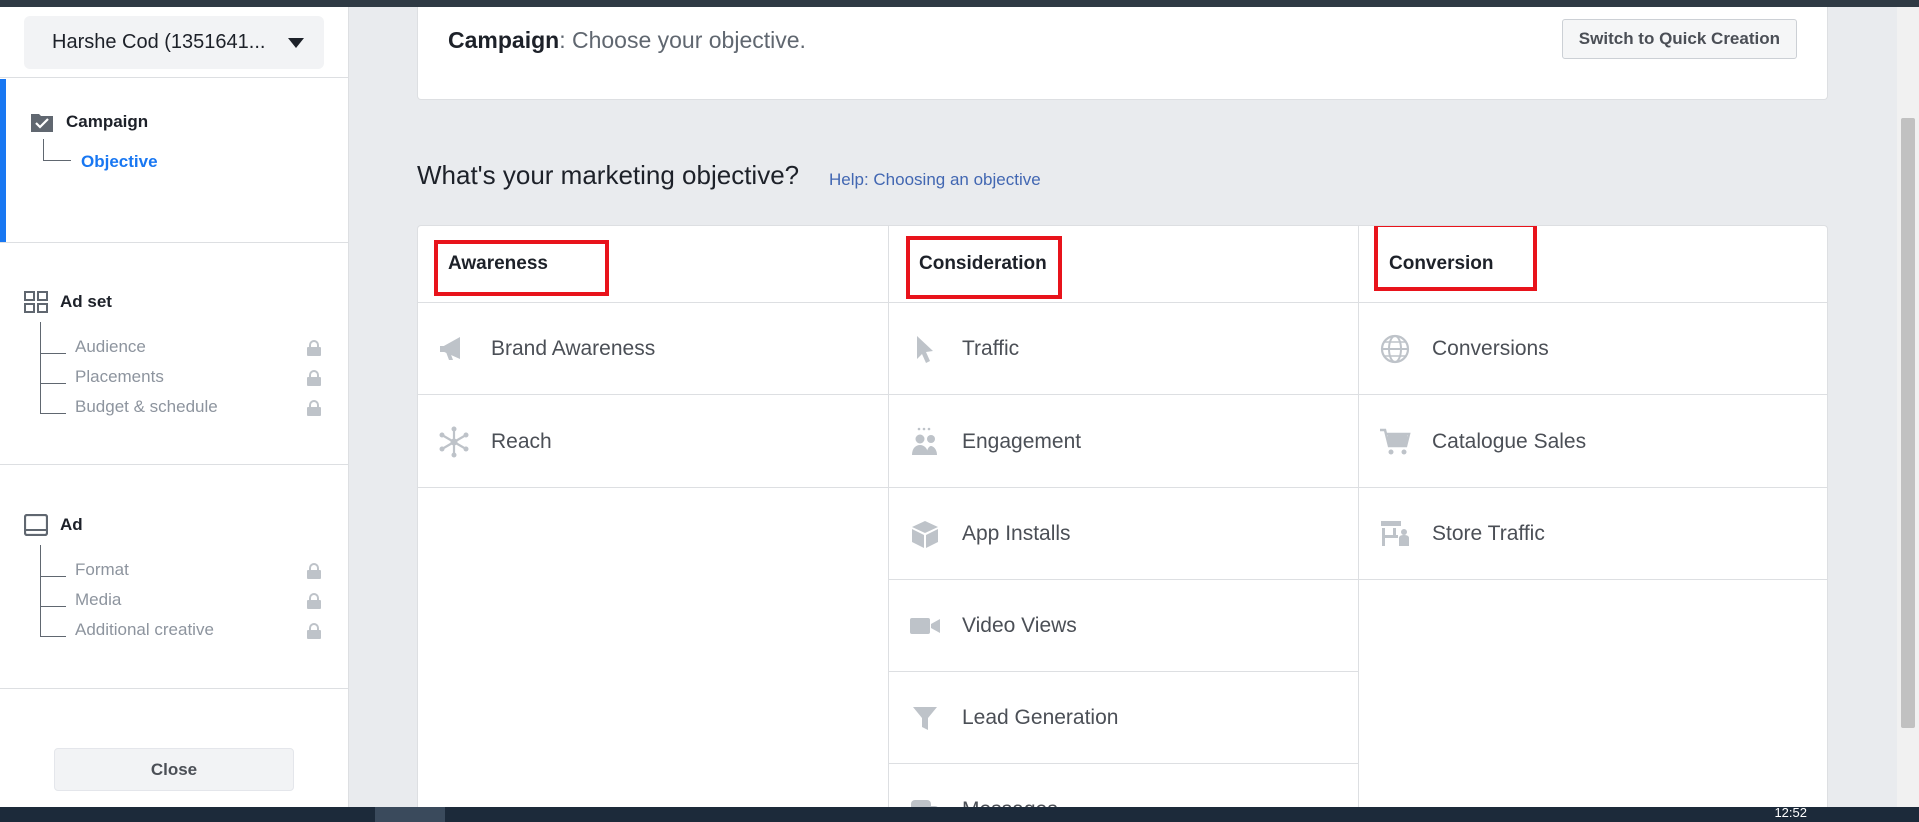  Describe the element at coordinates (1593, 442) in the screenshot. I see `objective-catalogue-sales: Catalogue Sales` at that location.